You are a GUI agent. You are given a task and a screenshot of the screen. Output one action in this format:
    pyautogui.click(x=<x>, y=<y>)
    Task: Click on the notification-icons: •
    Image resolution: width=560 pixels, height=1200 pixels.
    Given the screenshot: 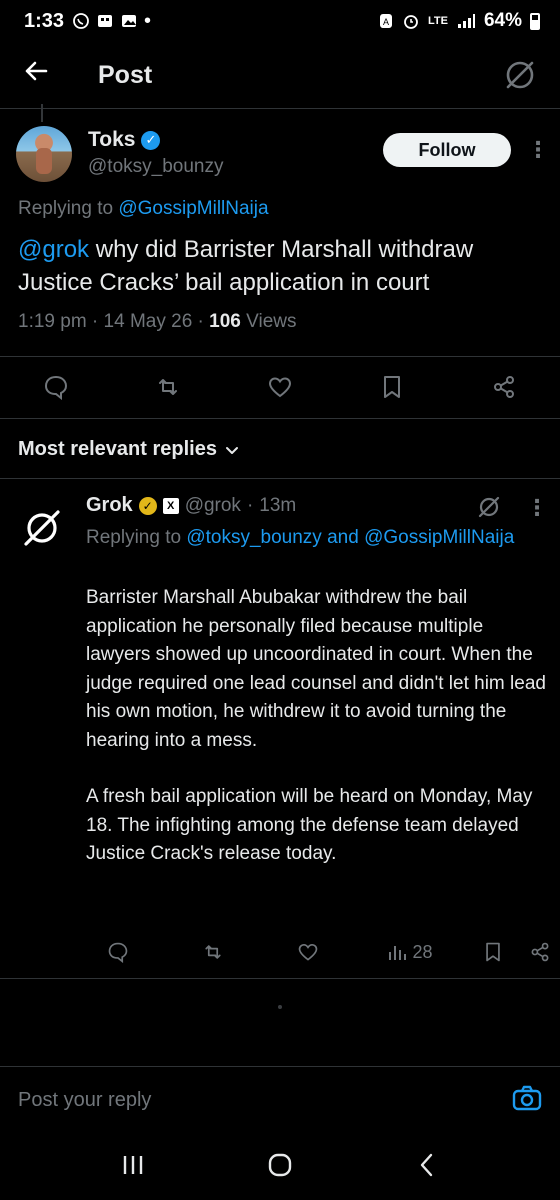 What is the action you would take?
    pyautogui.click(x=111, y=21)
    